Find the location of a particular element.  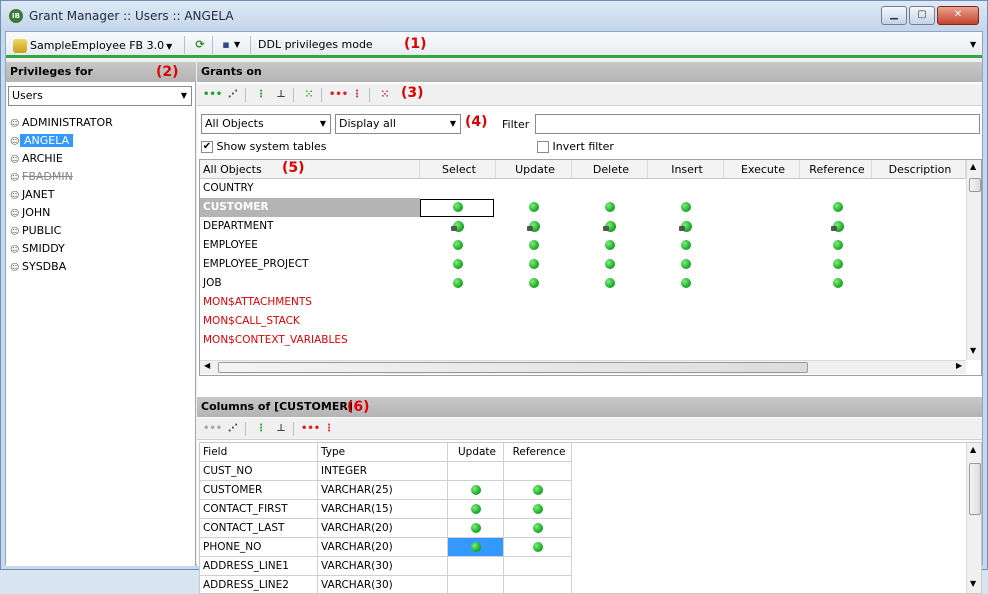

show-system-tables-checkbox: ✔ Show system tables is located at coordinates (264, 147).